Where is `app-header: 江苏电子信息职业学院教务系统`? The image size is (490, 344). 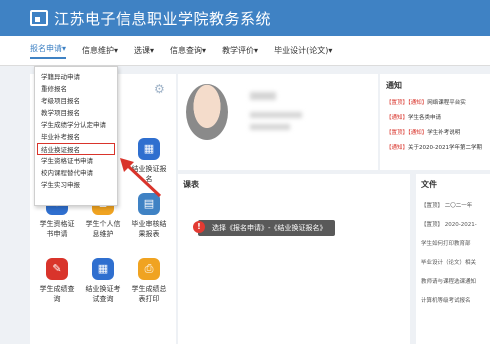 app-header: 江苏电子信息职业学院教务系统 is located at coordinates (245, 18).